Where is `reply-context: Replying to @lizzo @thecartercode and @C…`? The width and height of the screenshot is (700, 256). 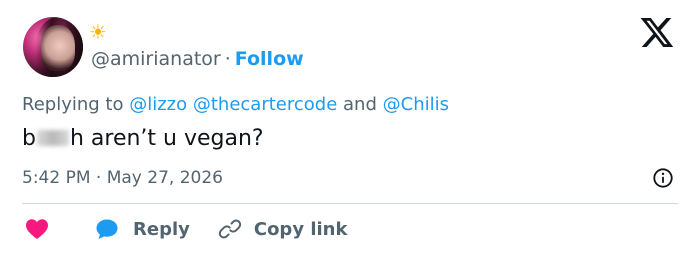 reply-context: Replying to @lizzo @thecartercode and @C… is located at coordinates (235, 105).